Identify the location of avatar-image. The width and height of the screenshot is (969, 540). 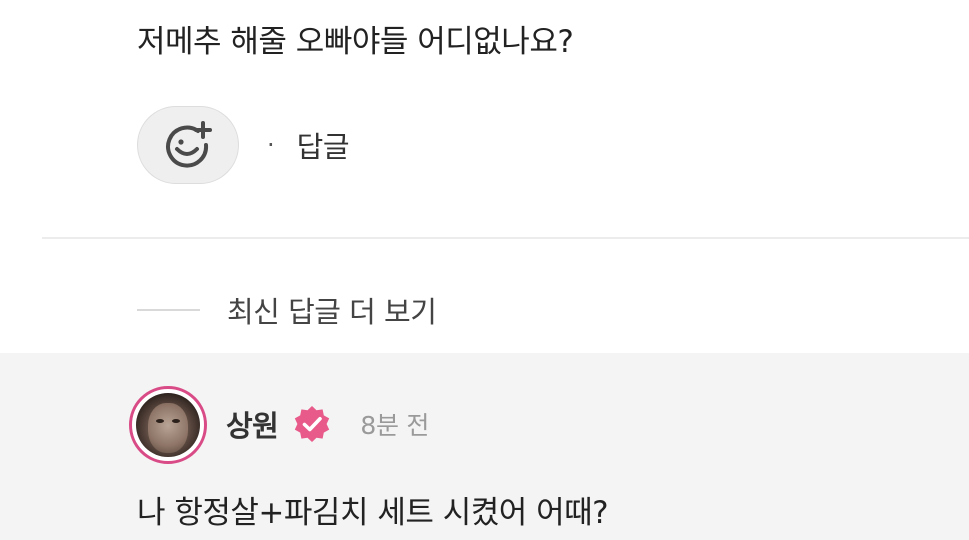
(168, 425).